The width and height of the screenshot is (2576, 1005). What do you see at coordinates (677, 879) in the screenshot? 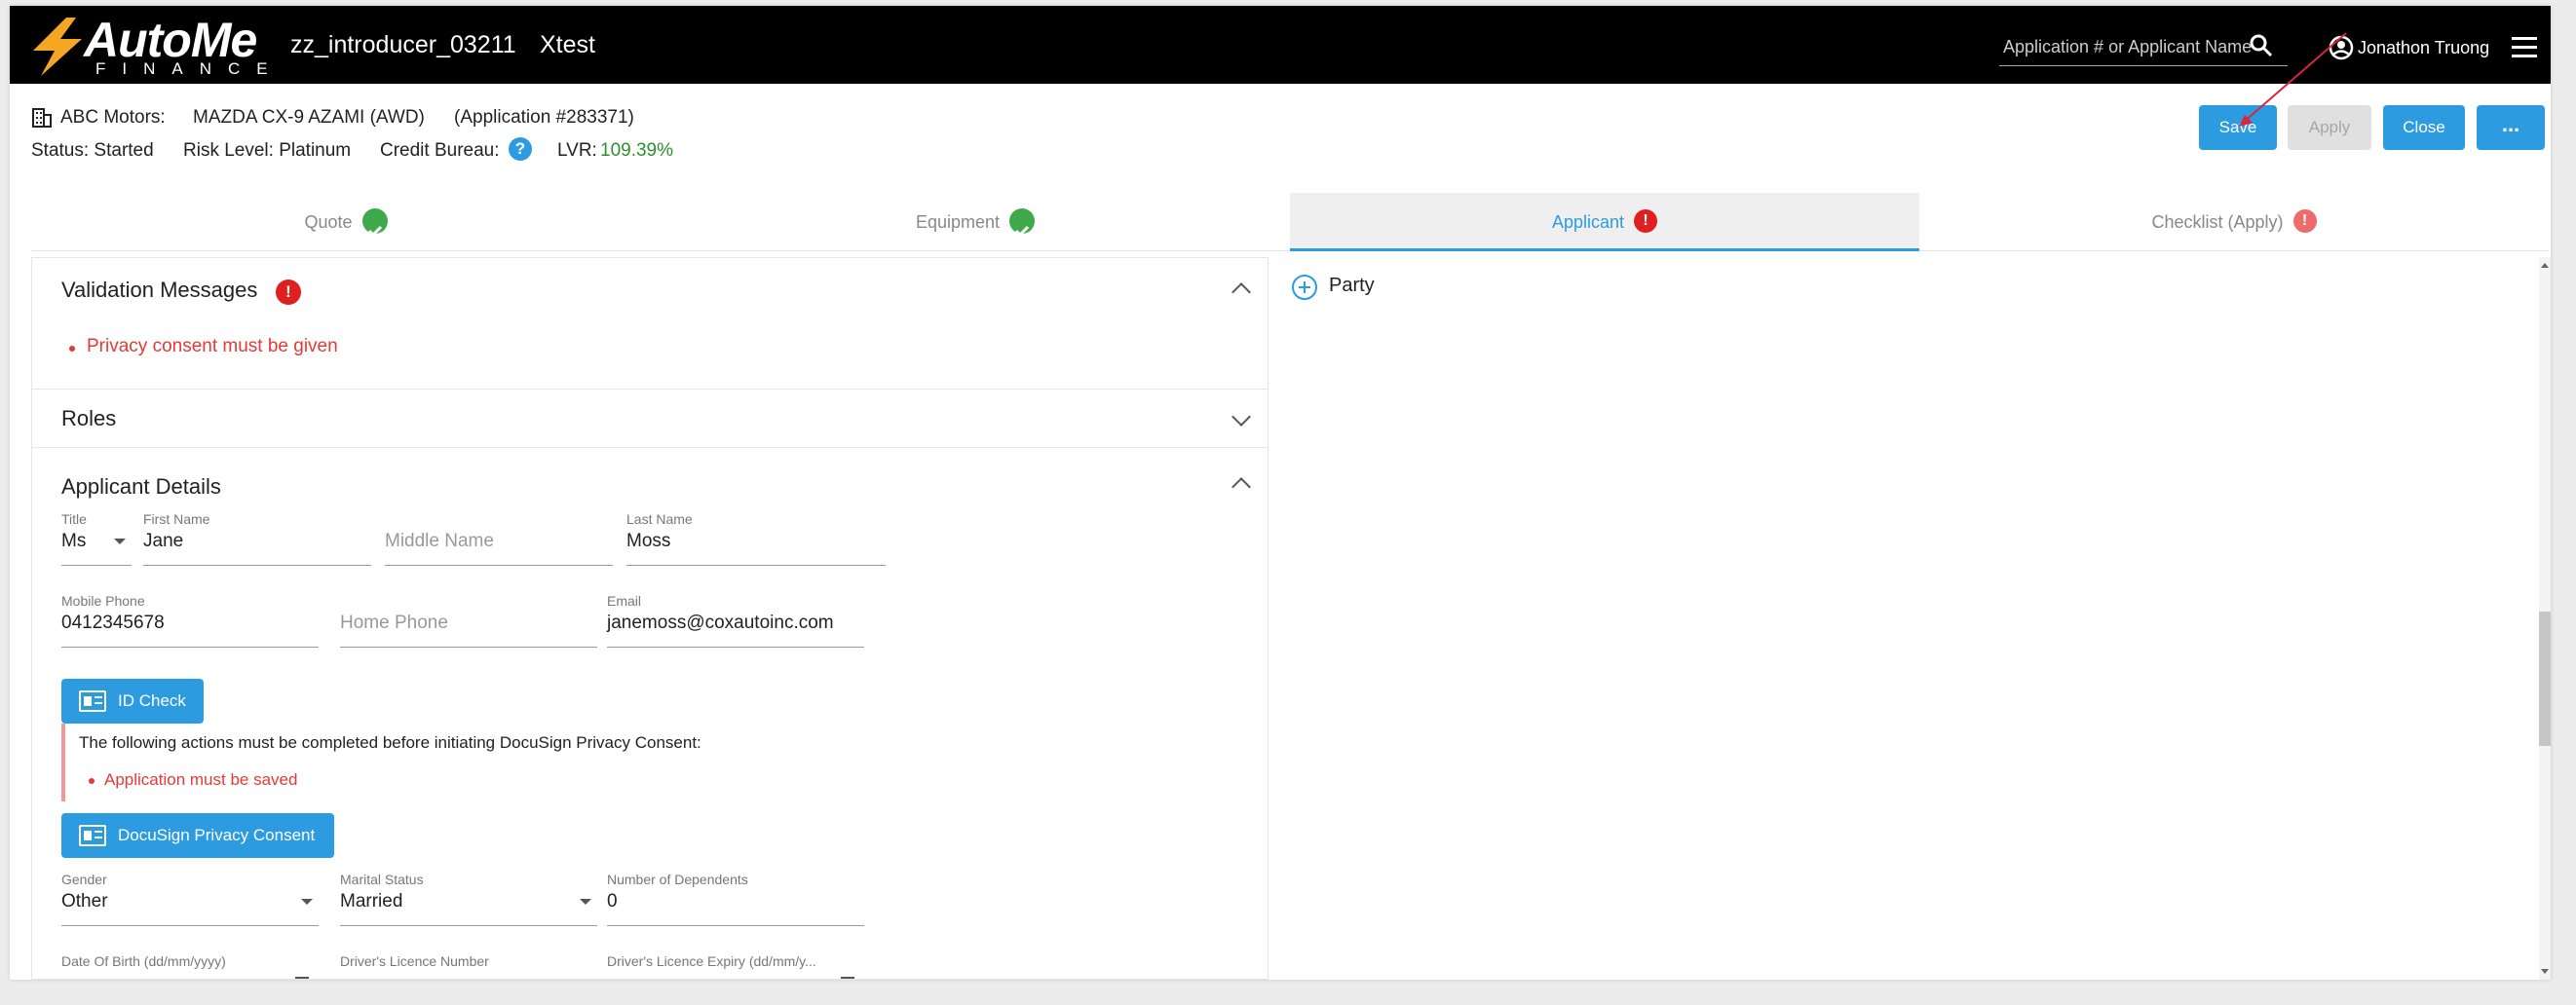
I see `field-label: Number of Dependents` at bounding box center [677, 879].